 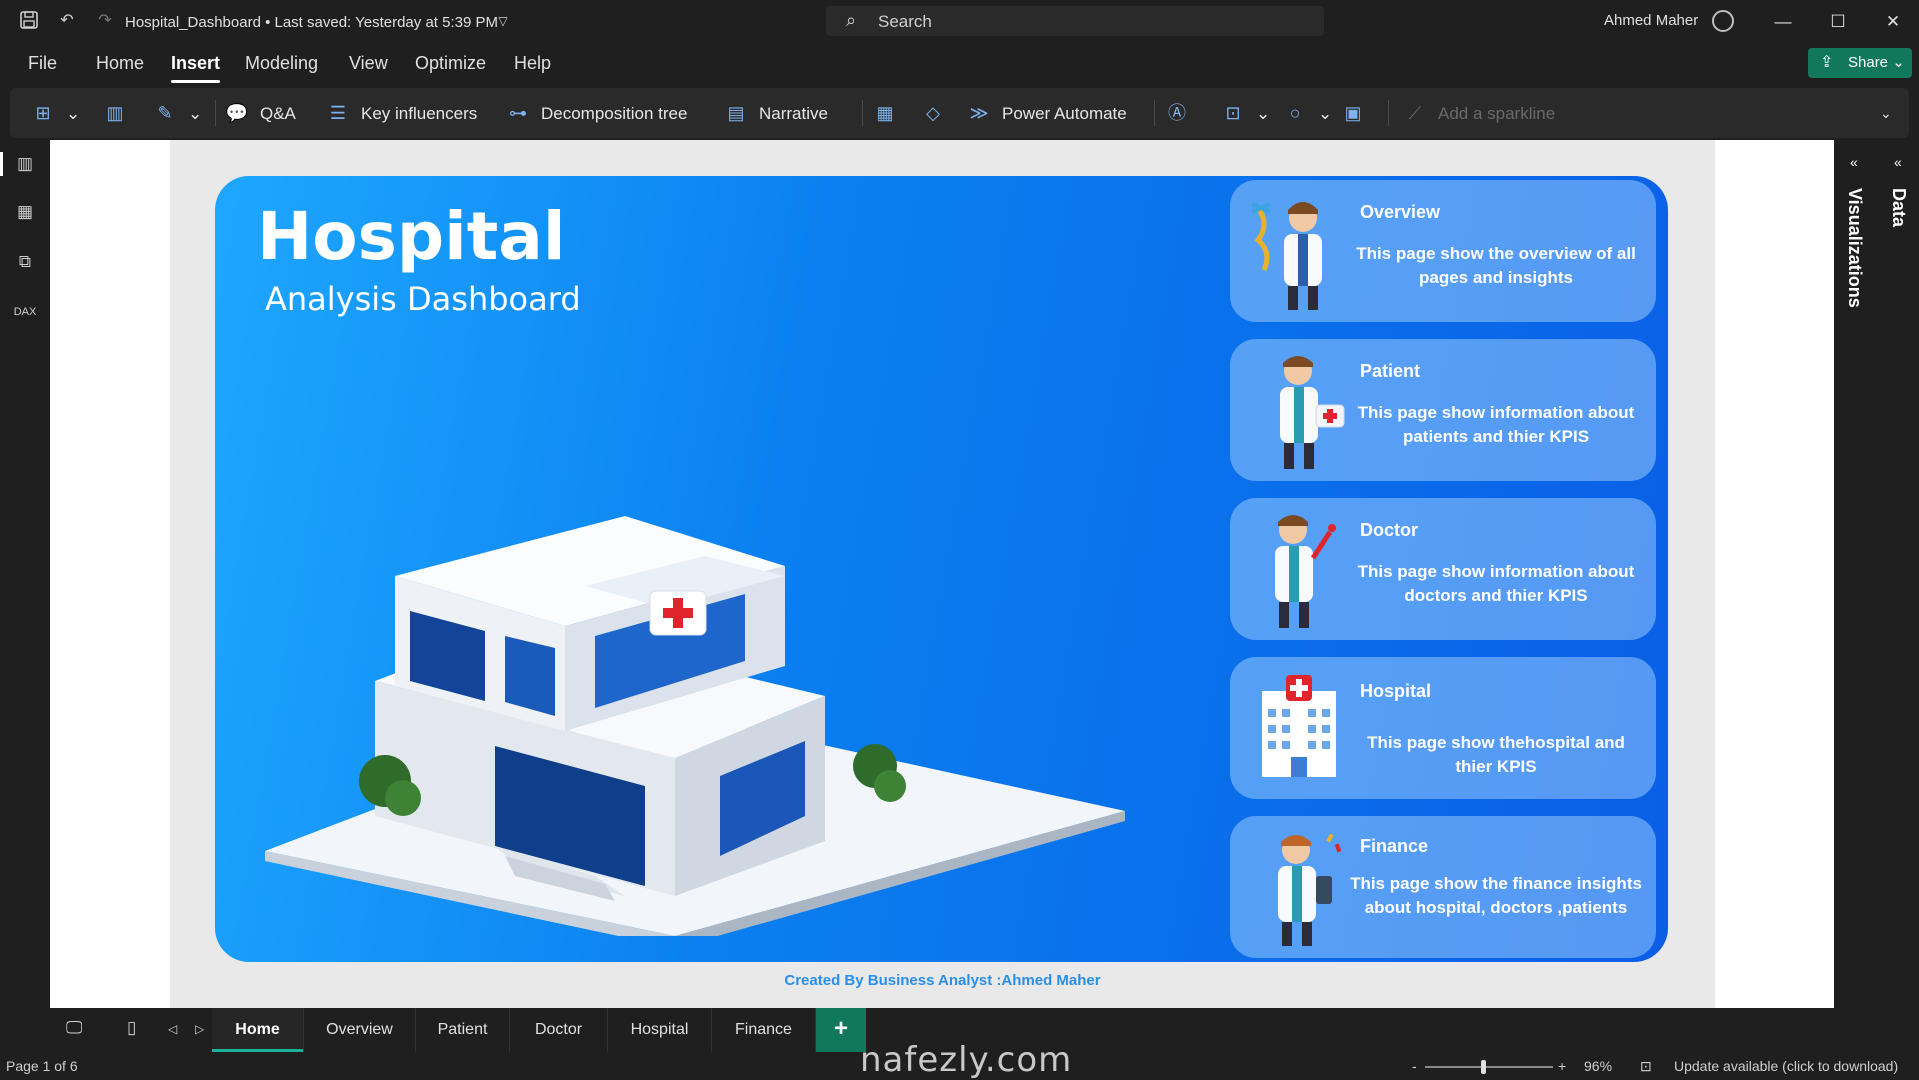 What do you see at coordinates (120, 63) in the screenshot?
I see `menu-home: Home` at bounding box center [120, 63].